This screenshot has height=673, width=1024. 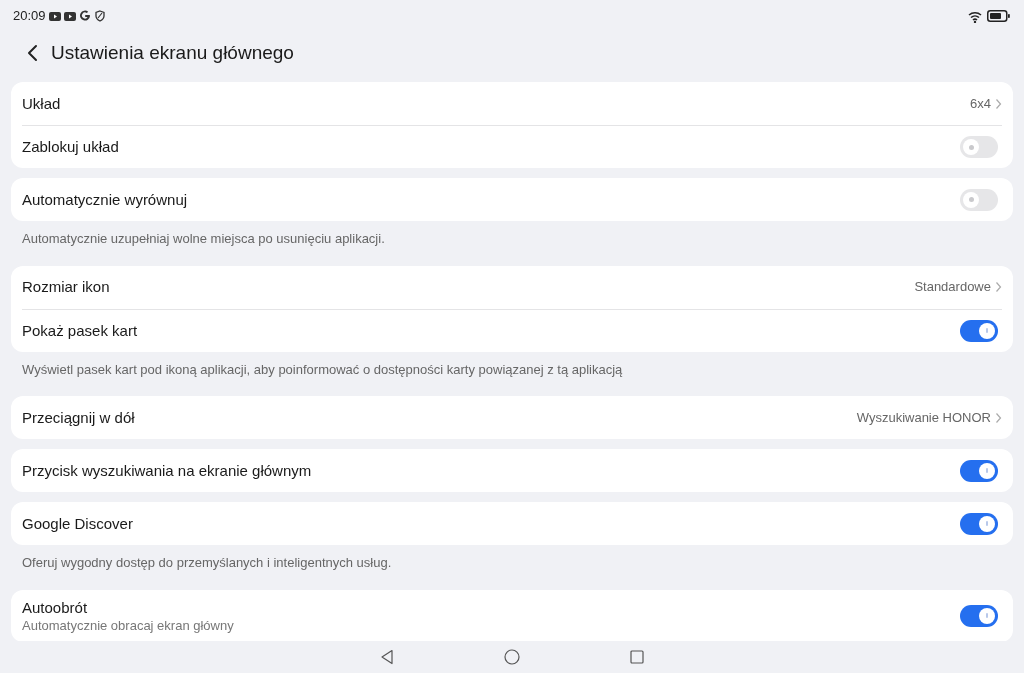 I want to click on setting-label: Zablokuj układ, so click(x=71, y=147).